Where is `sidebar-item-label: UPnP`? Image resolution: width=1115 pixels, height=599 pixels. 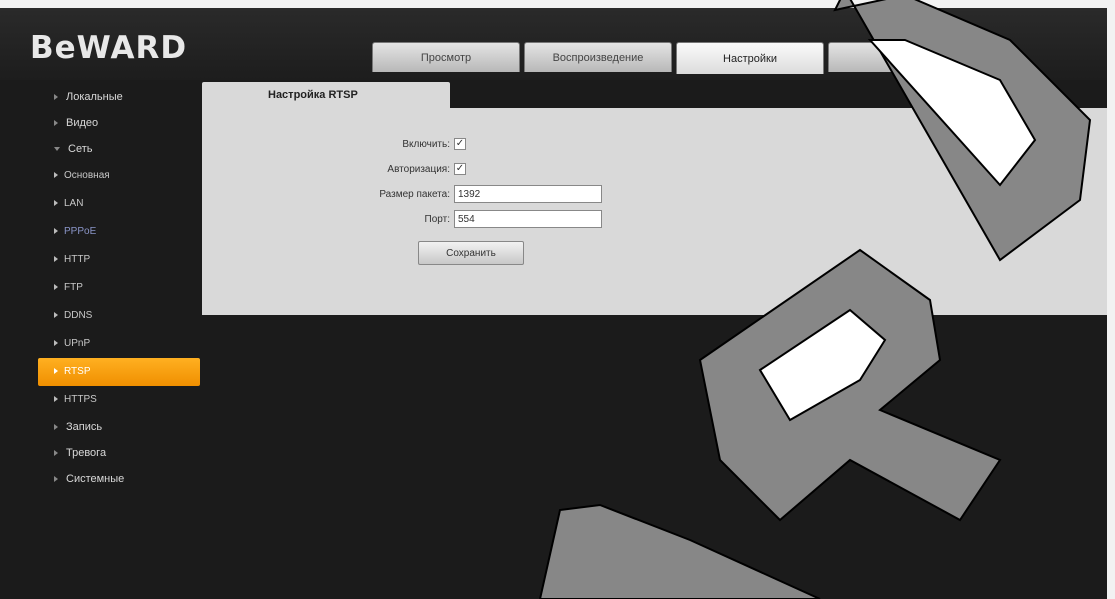
sidebar-item-label: UPnP is located at coordinates (77, 343).